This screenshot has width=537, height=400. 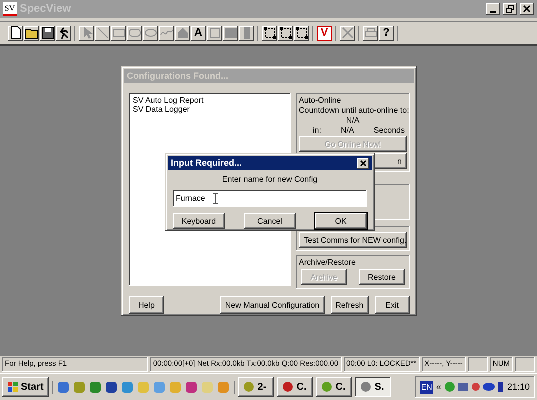 What do you see at coordinates (270, 179) in the screenshot?
I see `prompt-text: Enter name for new Config` at bounding box center [270, 179].